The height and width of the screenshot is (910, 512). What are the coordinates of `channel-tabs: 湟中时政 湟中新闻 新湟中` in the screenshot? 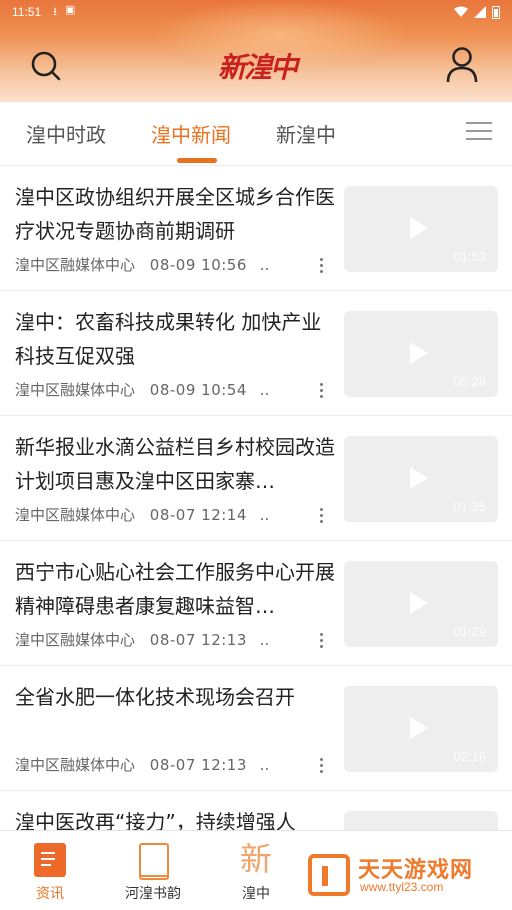 It's located at (256, 134).